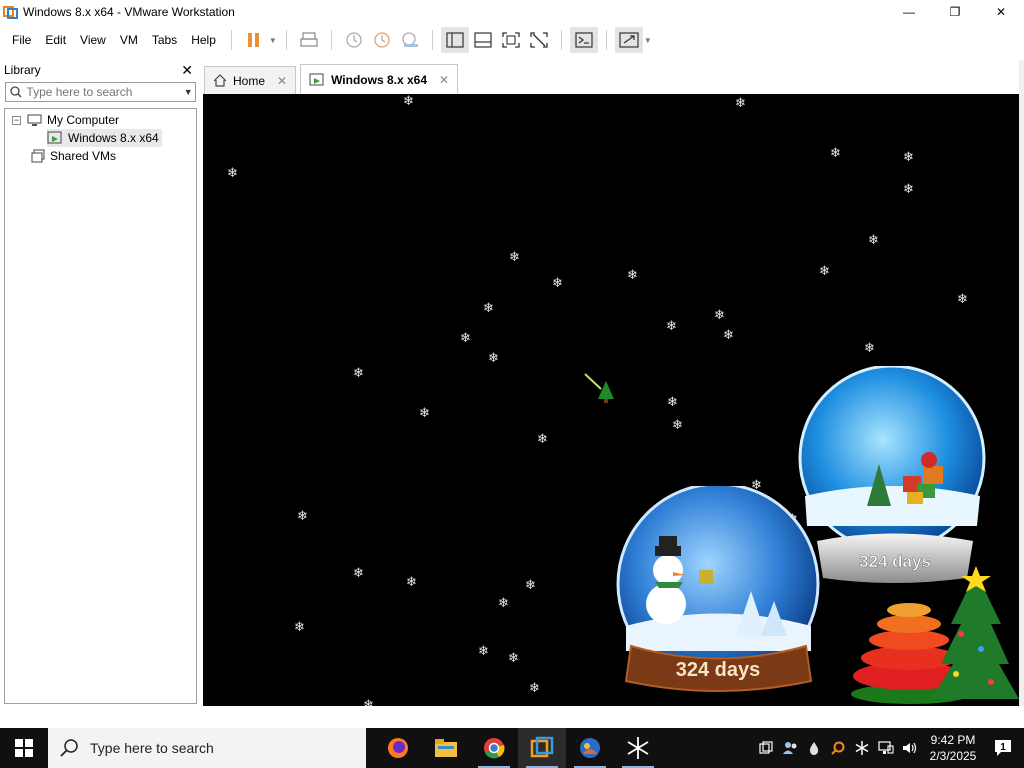  I want to click on collapse-toggle-icon: −, so click(16, 120).